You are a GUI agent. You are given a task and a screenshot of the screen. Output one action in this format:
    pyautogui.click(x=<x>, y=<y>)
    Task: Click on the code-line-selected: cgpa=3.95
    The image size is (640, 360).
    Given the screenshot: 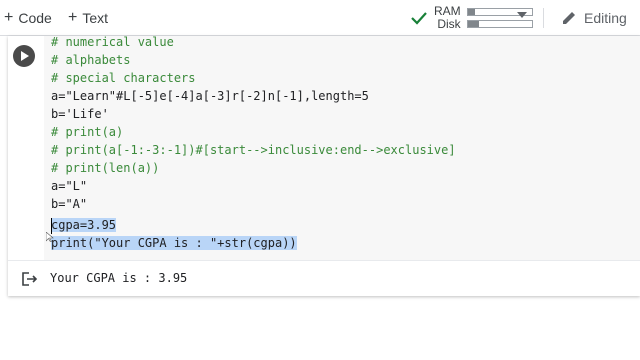 What is the action you would take?
    pyautogui.click(x=84, y=225)
    